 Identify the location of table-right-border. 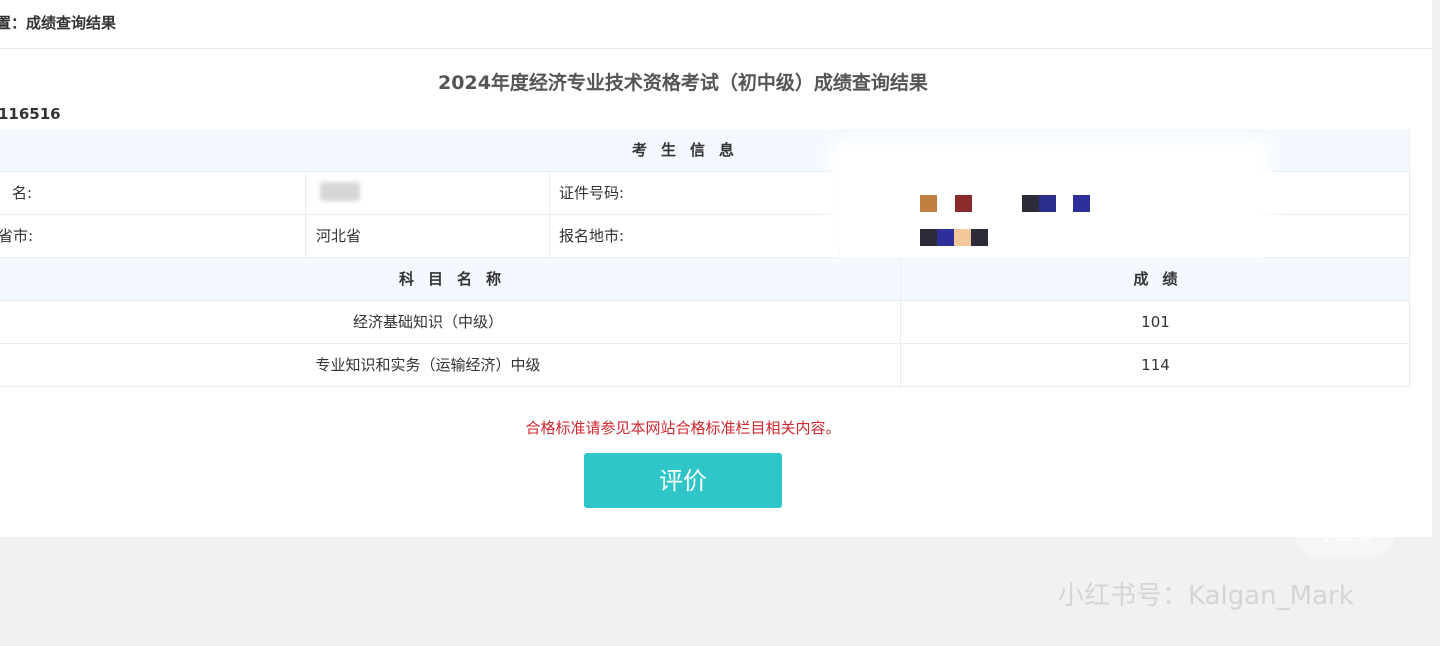
(1409, 258).